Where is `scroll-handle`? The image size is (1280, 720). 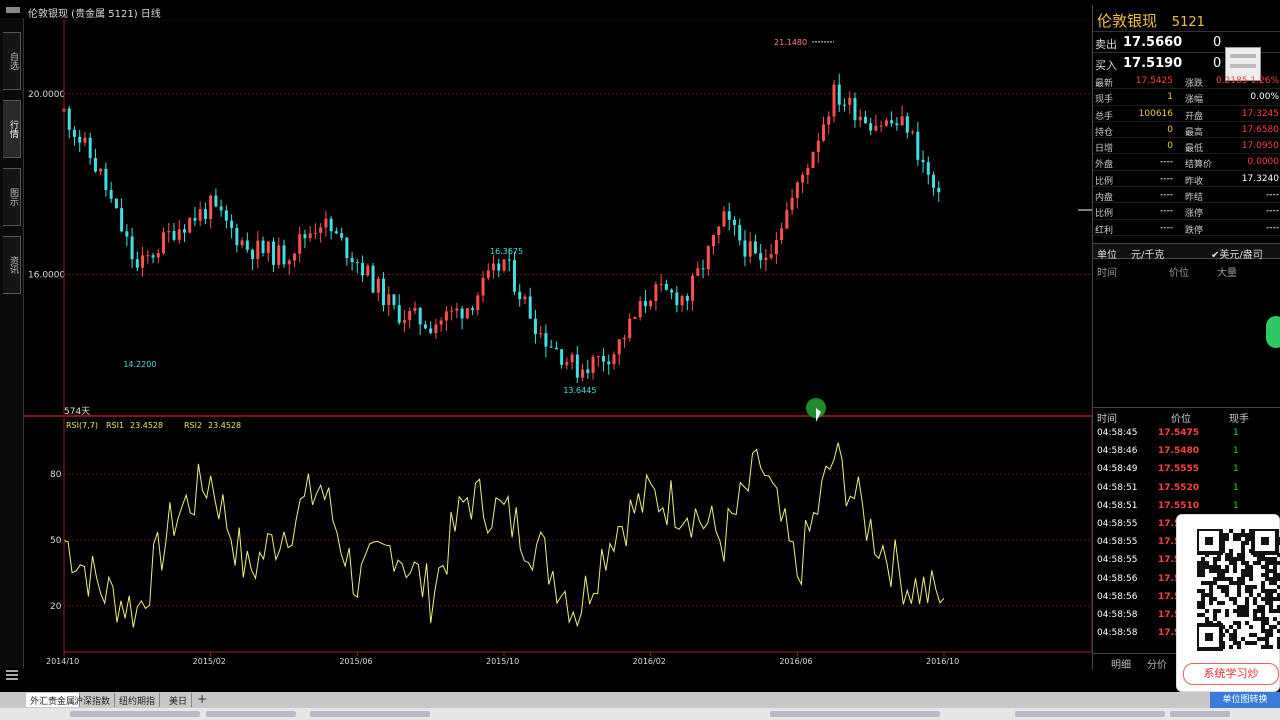
scroll-handle is located at coordinates (1273, 332).